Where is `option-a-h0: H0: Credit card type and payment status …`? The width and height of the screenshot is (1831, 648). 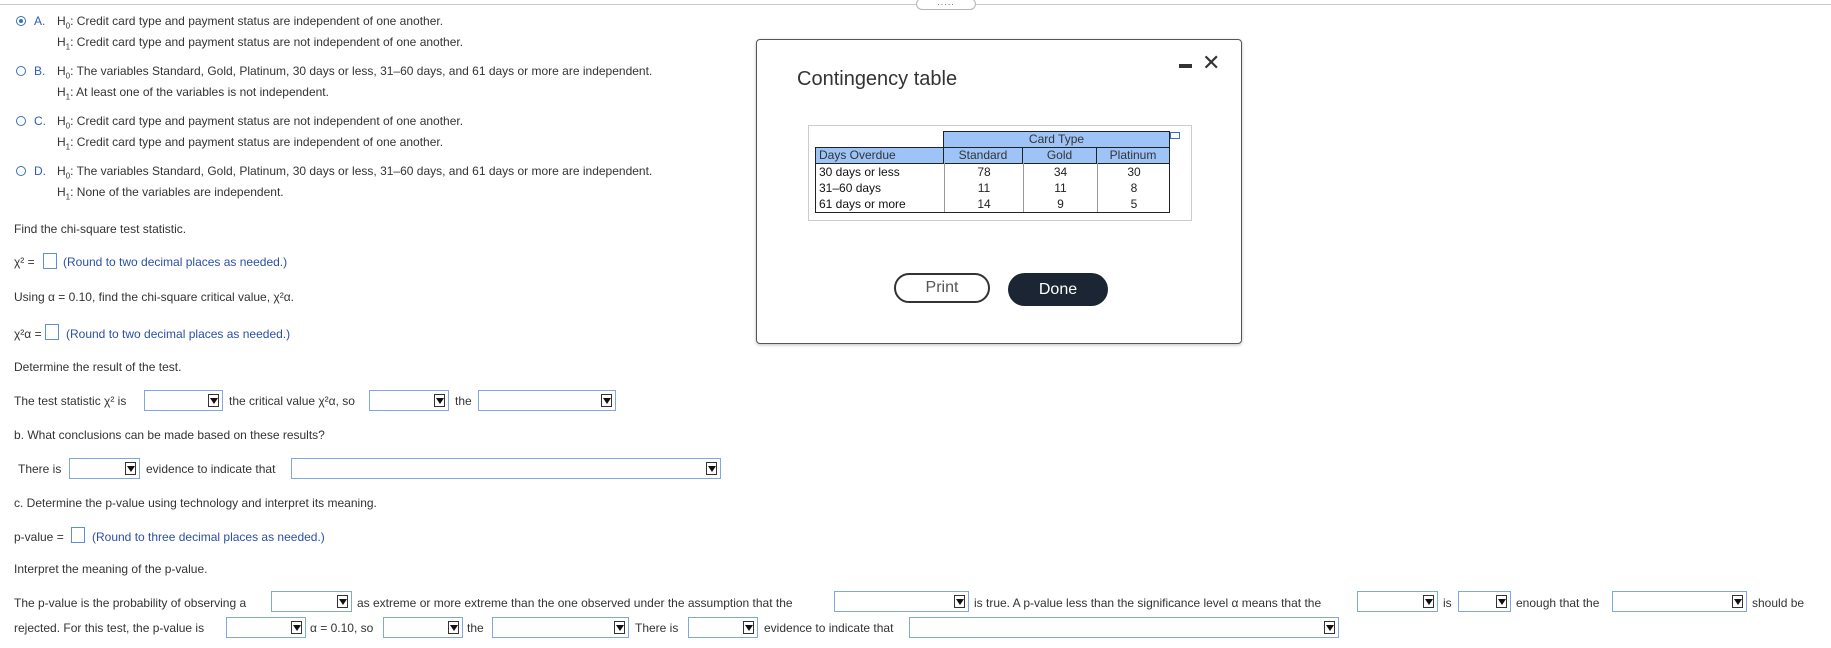
option-a-h0: H0: Credit card type and payment status … is located at coordinates (250, 22).